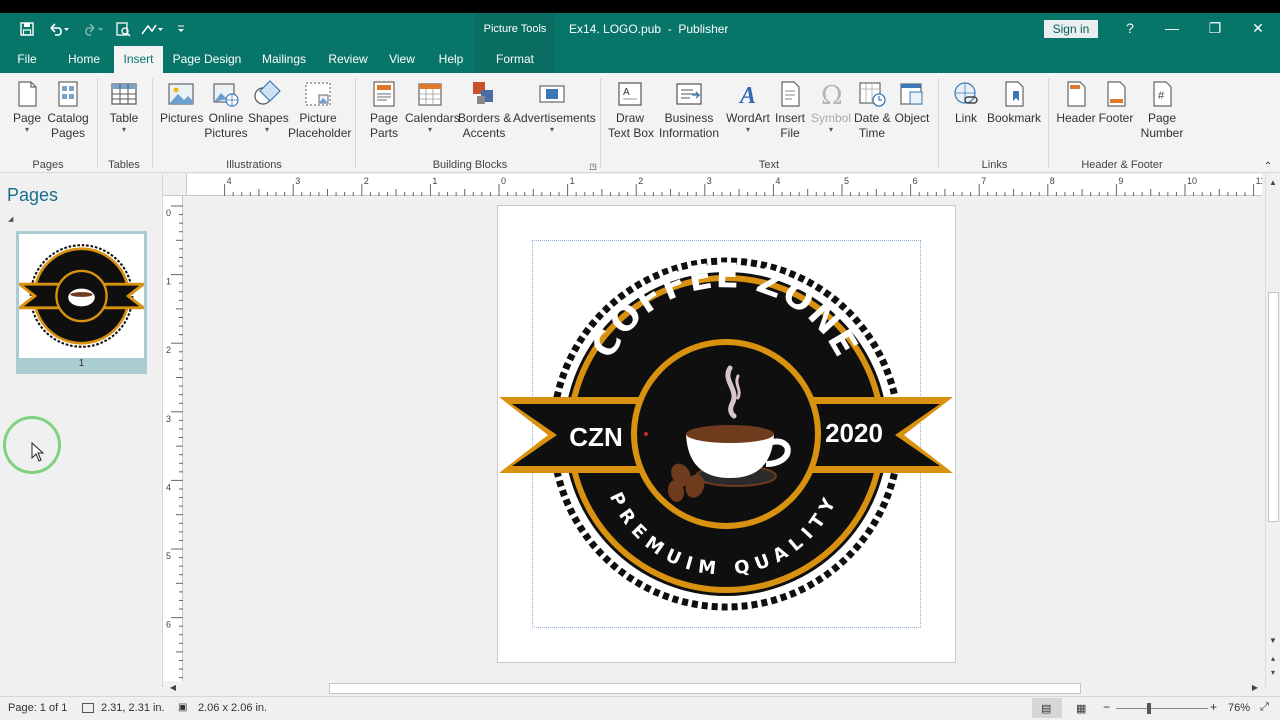 Image resolution: width=1280 pixels, height=720 pixels. I want to click on scroll-up-icon: ▲, so click(1273, 182).